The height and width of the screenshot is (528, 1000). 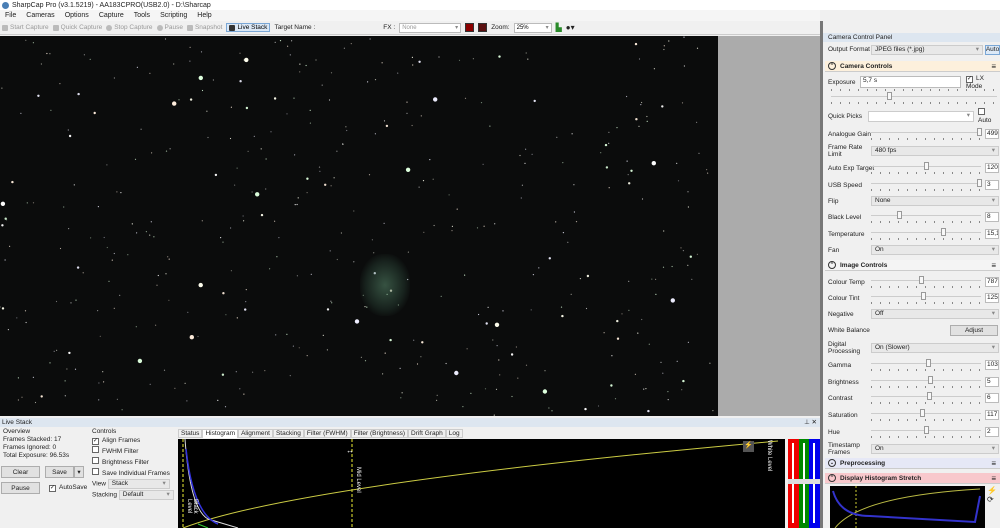 What do you see at coordinates (204, 27) in the screenshot?
I see `snapshot-button: Snapshot` at bounding box center [204, 27].